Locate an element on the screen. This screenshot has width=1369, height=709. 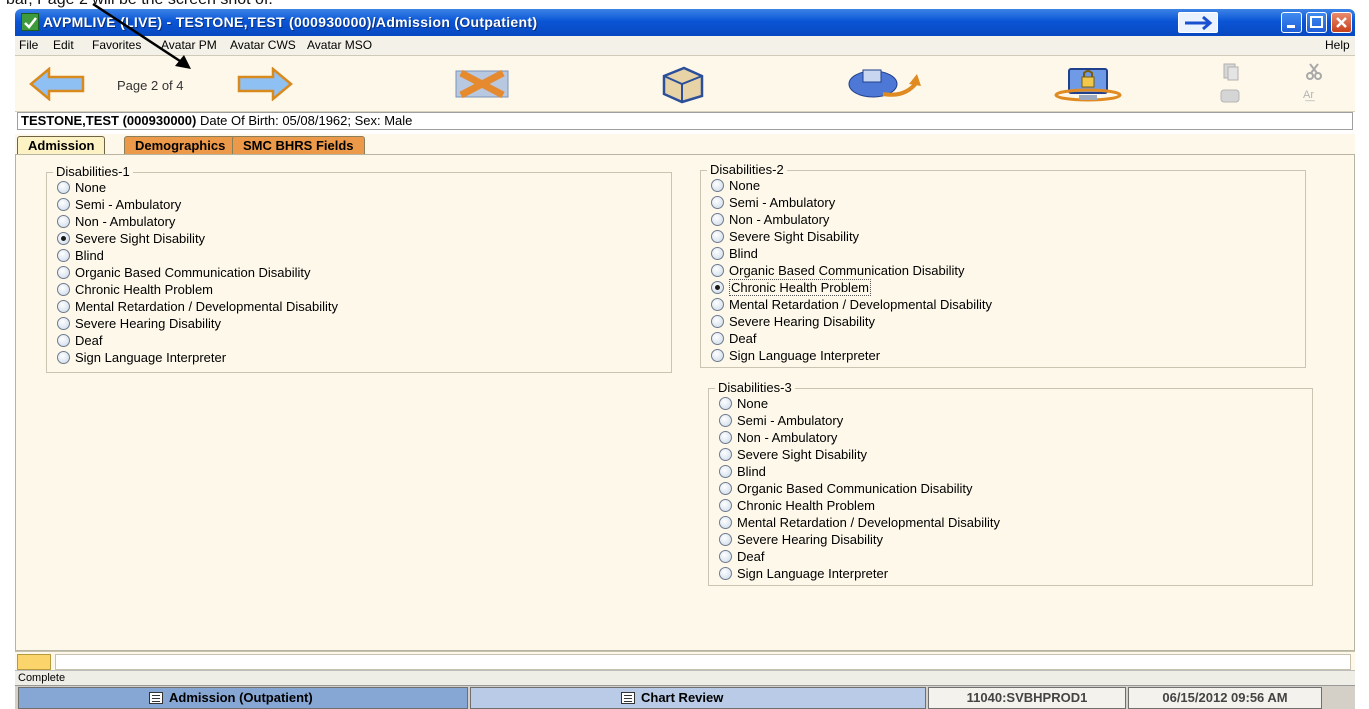
option-label: Chronic Health Problem is located at coordinates (800, 287).